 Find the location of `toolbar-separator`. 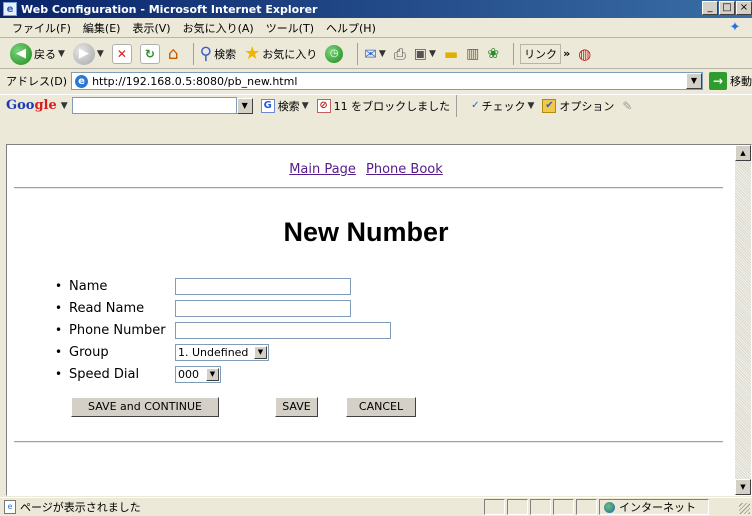

toolbar-separator is located at coordinates (193, 53).